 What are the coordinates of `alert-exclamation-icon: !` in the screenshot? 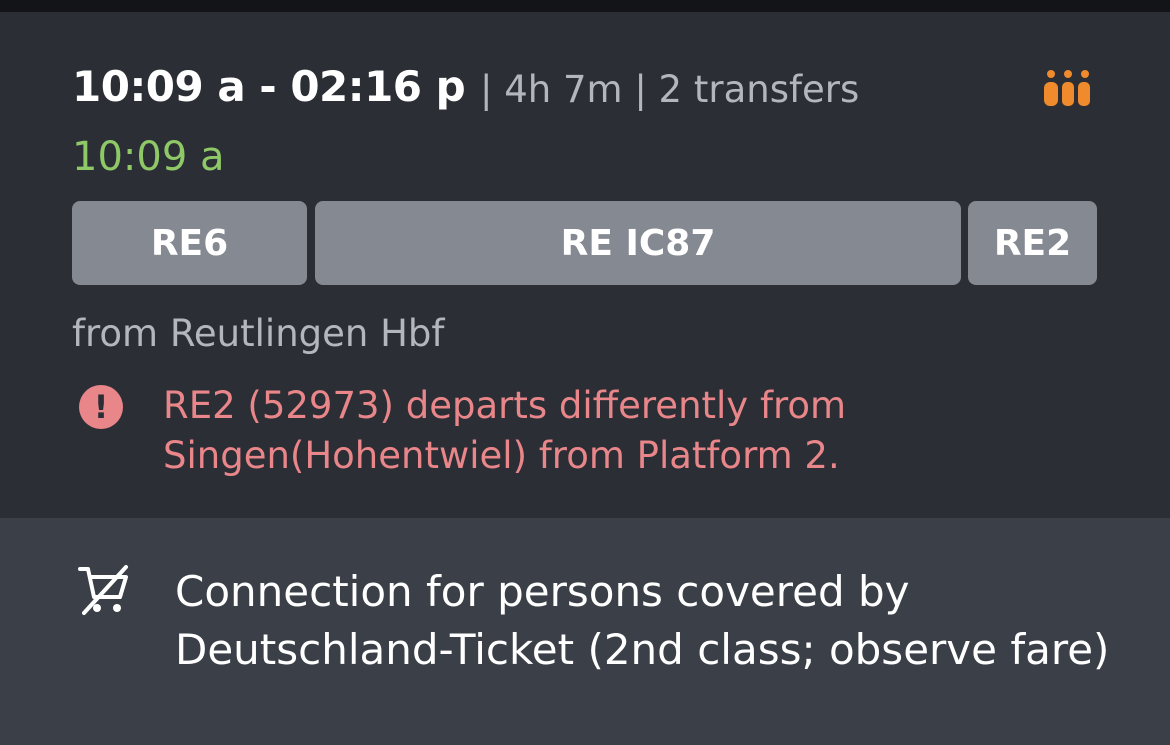 It's located at (101, 407).